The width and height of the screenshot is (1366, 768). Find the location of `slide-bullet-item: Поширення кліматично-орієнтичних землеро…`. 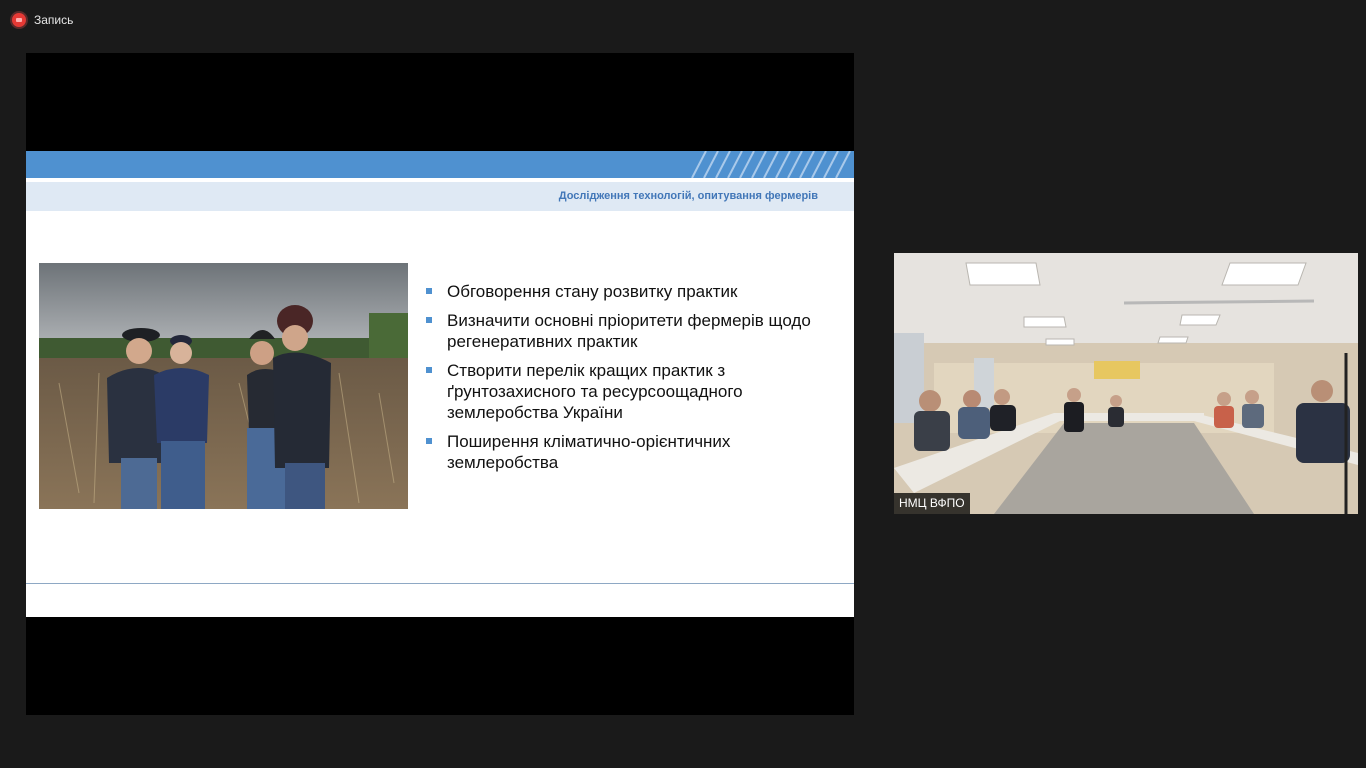

slide-bullet-item: Поширення кліматично-орієнтичних землеро… is located at coordinates (630, 452).